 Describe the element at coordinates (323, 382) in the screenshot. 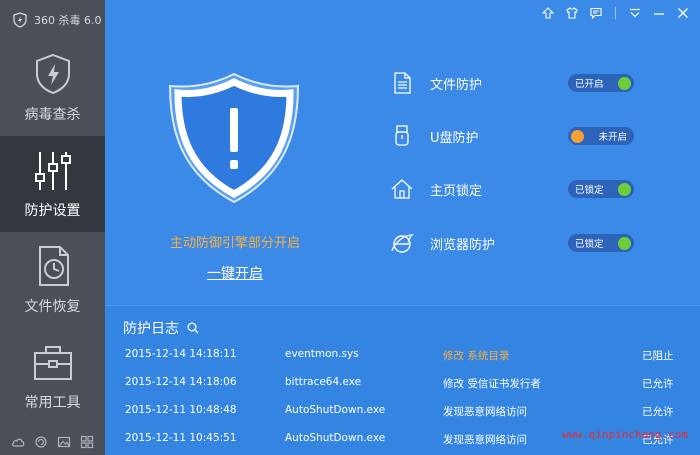

I see `log-process: bittrace64.exe` at that location.